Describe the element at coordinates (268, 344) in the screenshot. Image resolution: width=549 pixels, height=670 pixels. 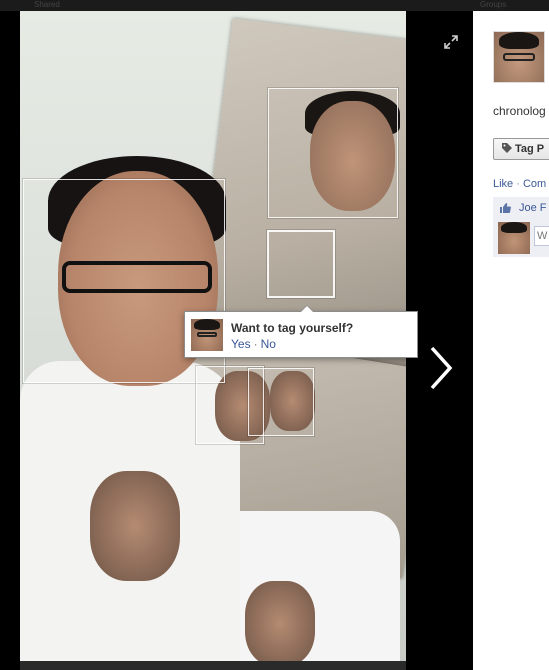
I see `tag-no-link: No` at that location.